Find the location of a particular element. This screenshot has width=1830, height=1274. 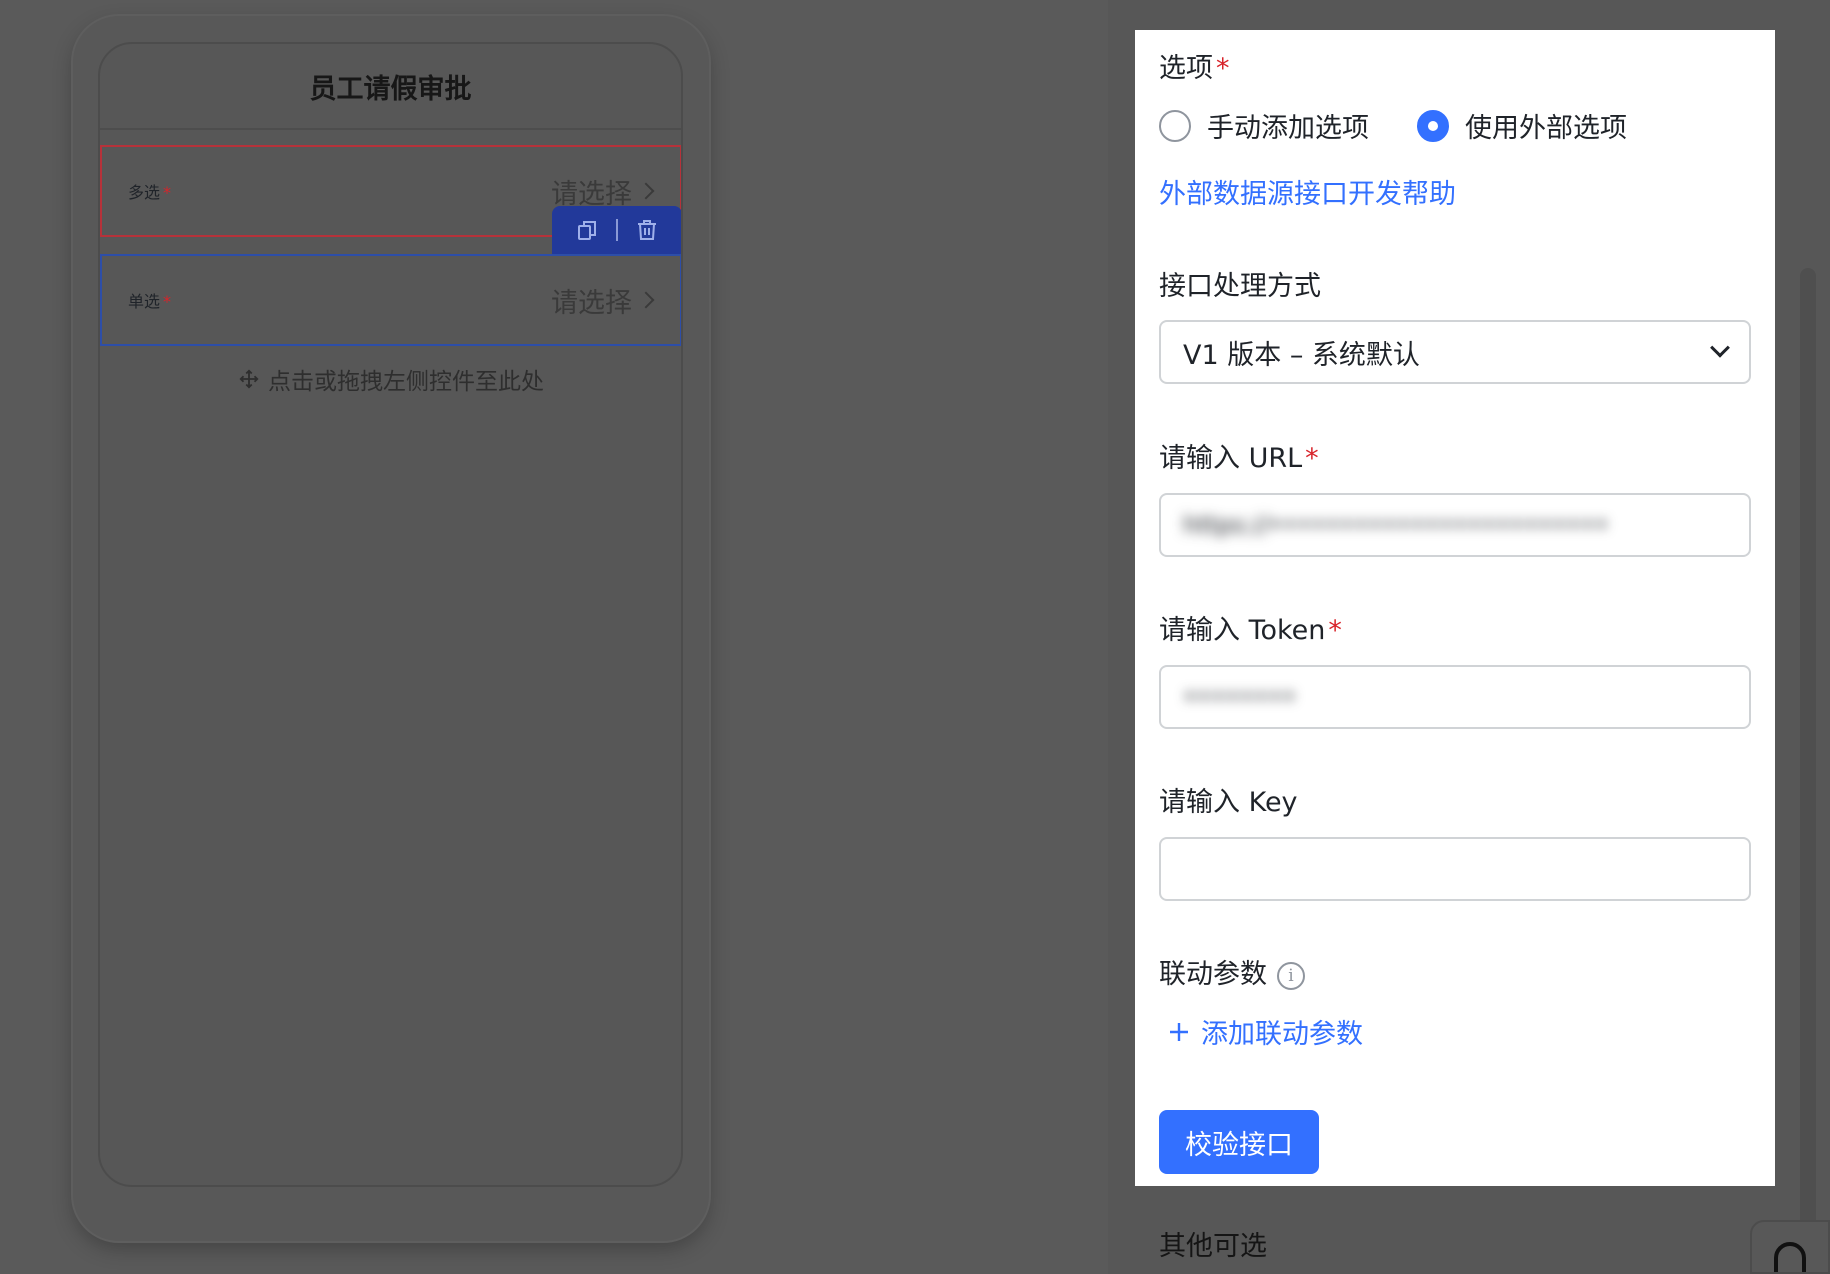

toolbar-divider is located at coordinates (617, 230).